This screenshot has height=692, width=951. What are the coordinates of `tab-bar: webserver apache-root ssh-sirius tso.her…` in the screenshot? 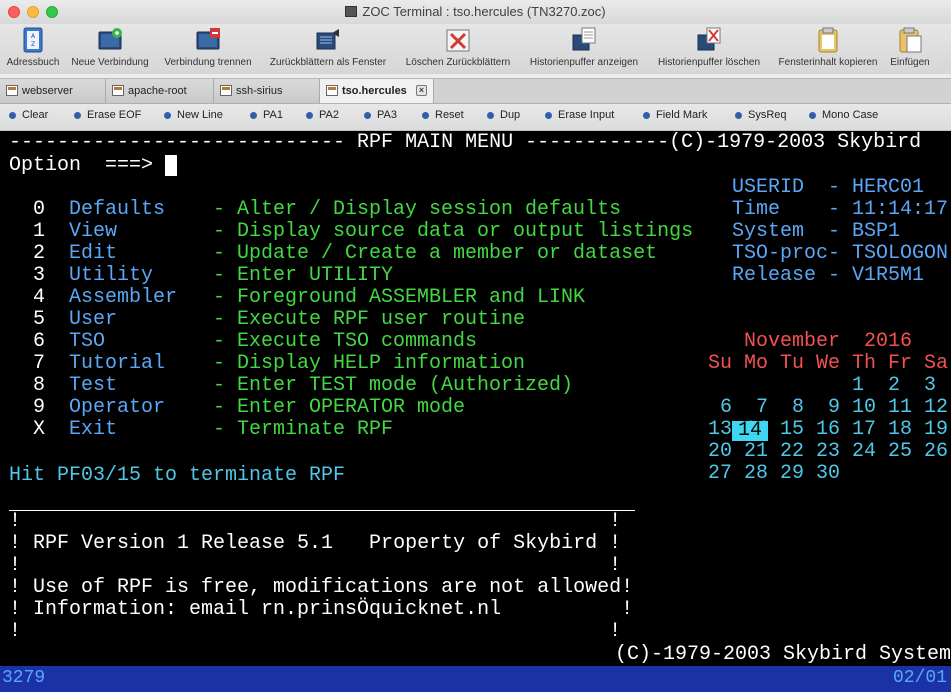 It's located at (475, 91).